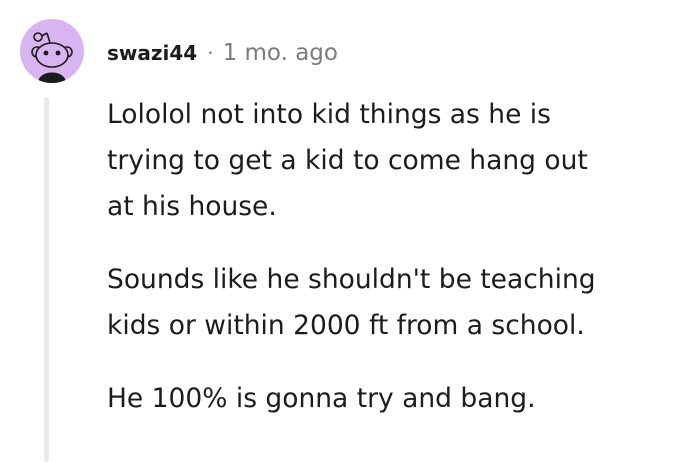  What do you see at coordinates (152, 53) in the screenshot?
I see `username-link: swazi44` at bounding box center [152, 53].